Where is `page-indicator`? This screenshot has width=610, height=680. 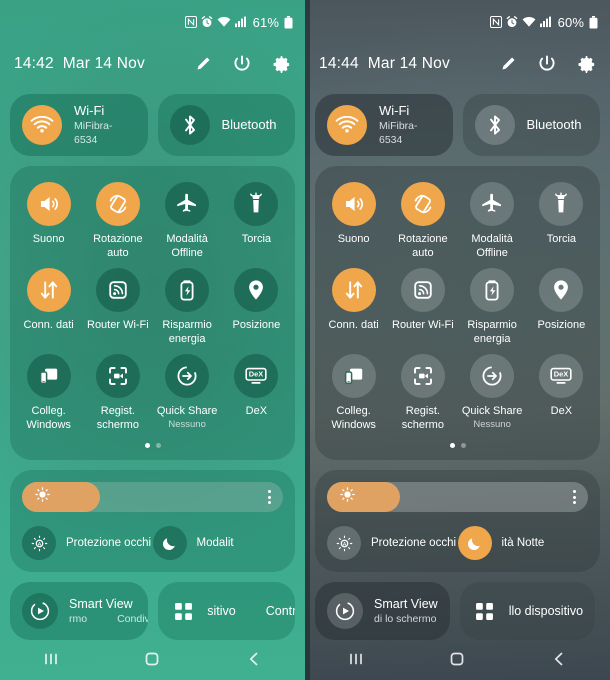 page-indicator is located at coordinates (152, 445).